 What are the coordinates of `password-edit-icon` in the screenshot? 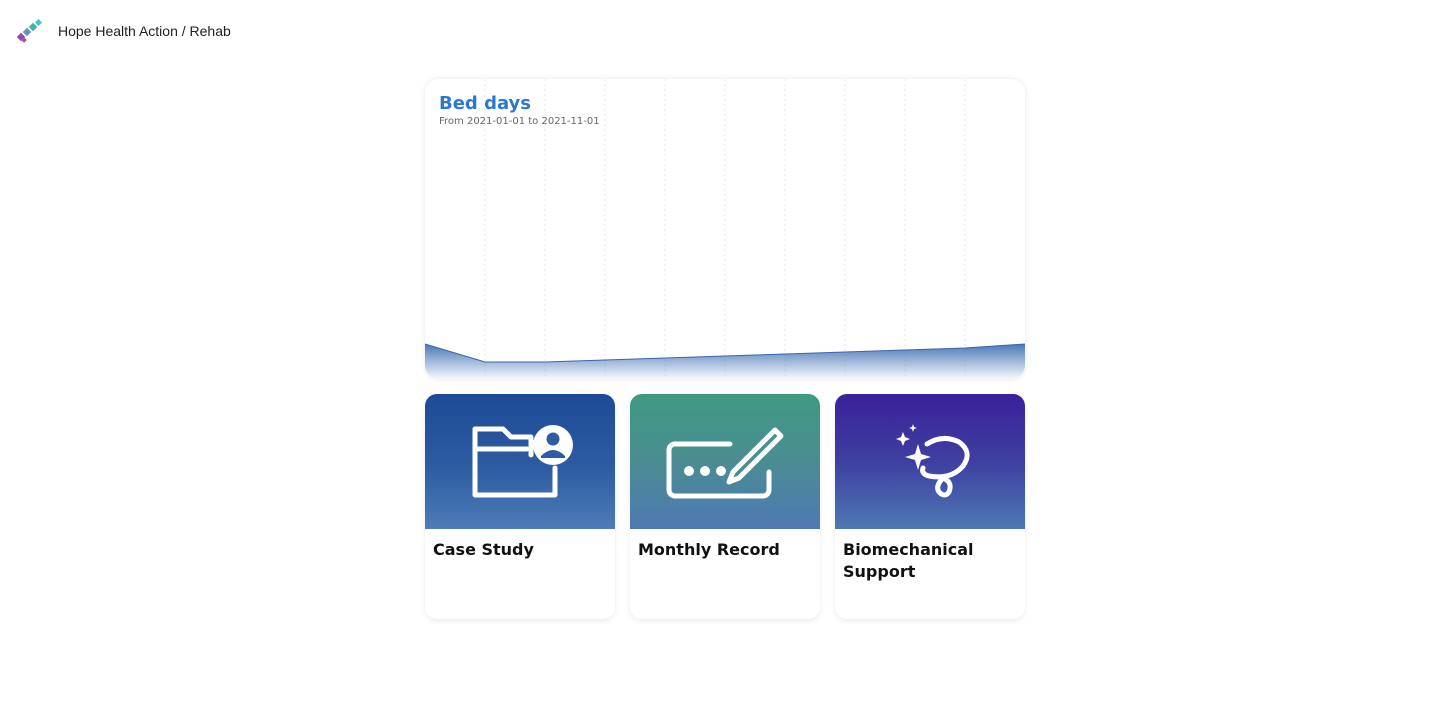 It's located at (725, 463).